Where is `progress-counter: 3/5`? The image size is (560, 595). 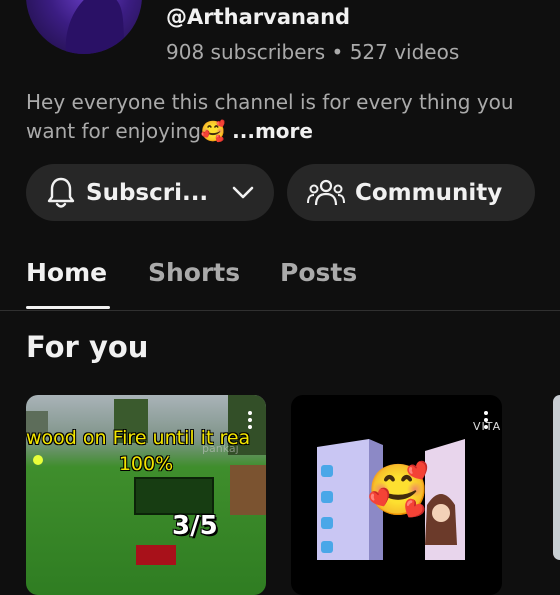
progress-counter: 3/5 is located at coordinates (195, 526).